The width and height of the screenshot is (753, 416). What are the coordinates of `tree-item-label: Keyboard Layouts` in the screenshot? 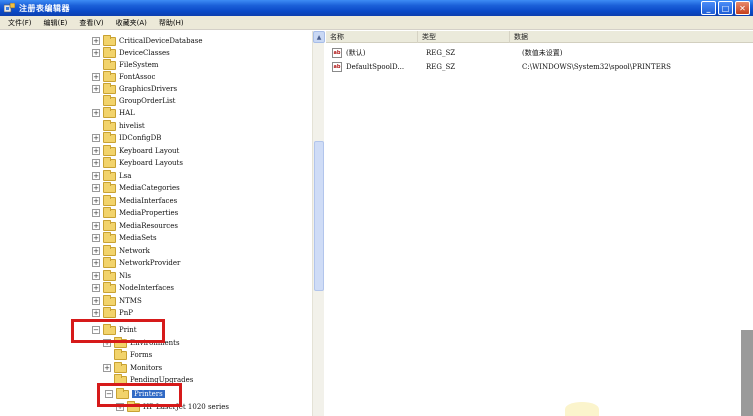 It's located at (151, 163).